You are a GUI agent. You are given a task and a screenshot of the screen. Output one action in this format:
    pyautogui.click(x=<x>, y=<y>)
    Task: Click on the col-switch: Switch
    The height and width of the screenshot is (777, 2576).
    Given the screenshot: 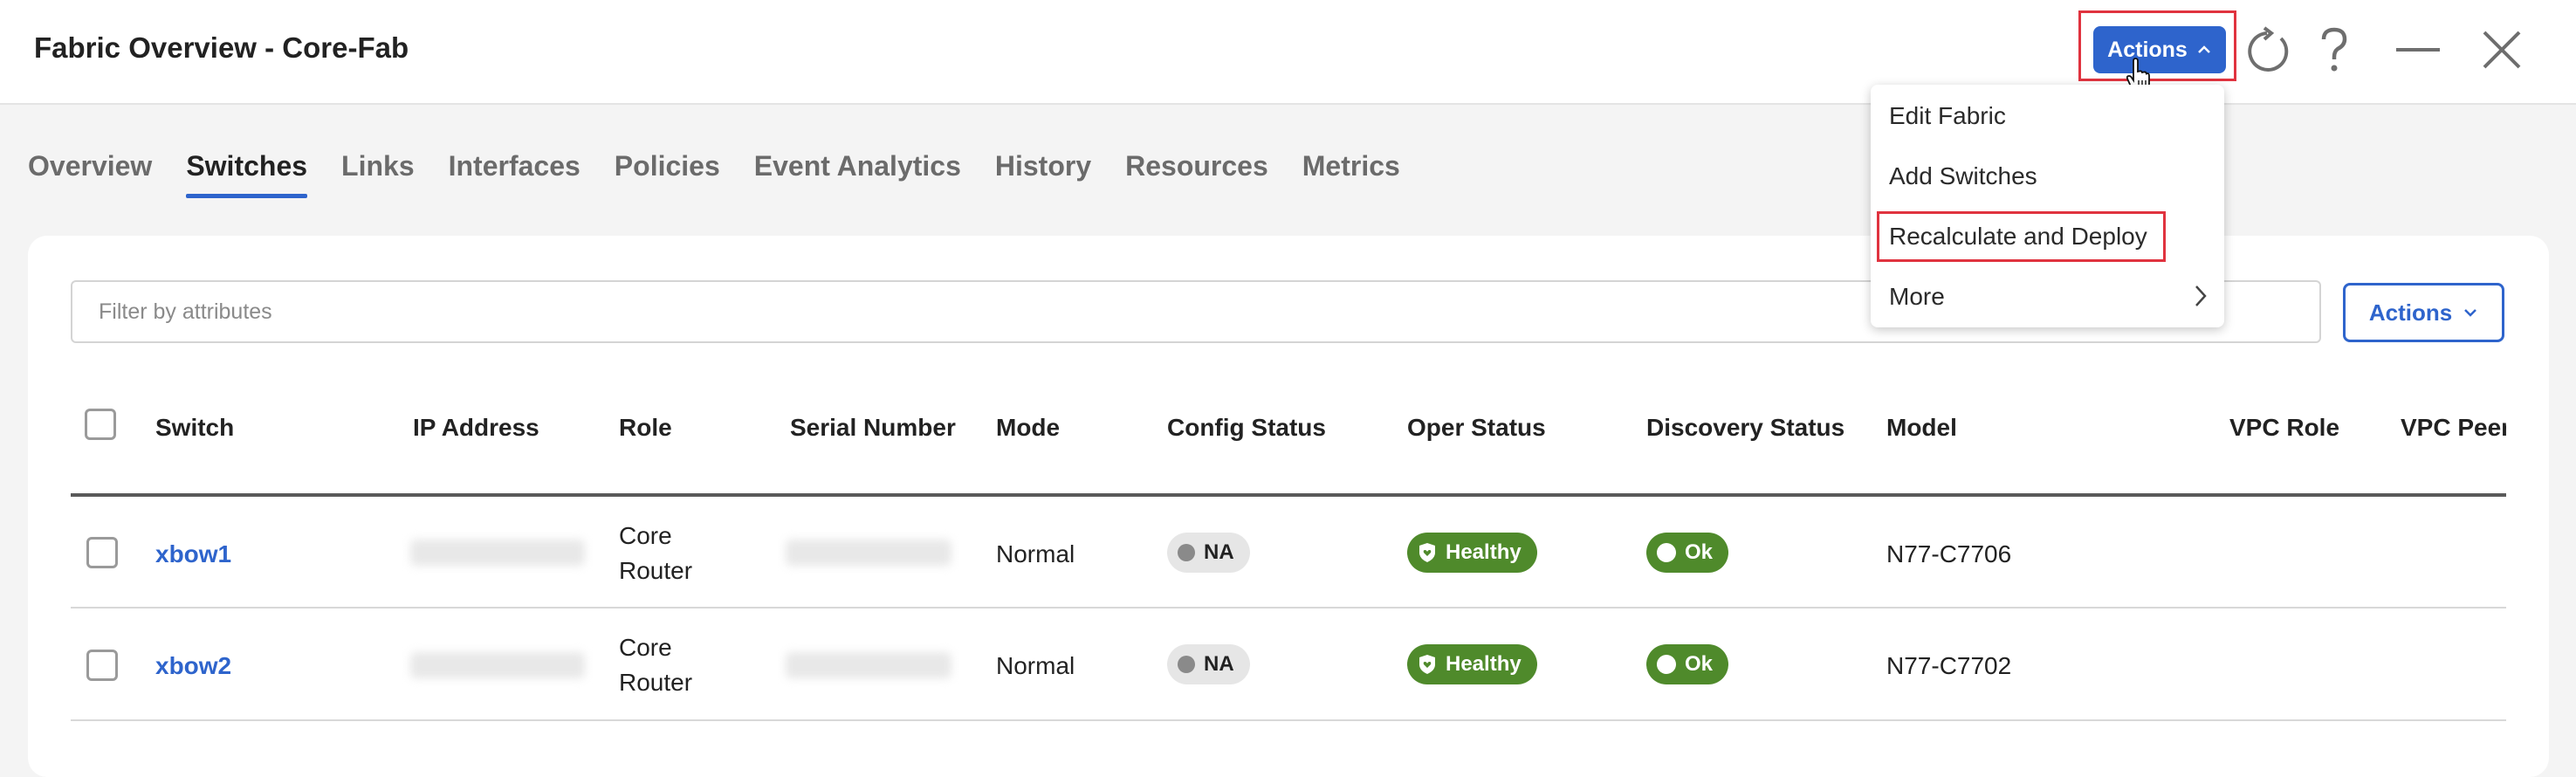 What is the action you would take?
    pyautogui.click(x=194, y=428)
    